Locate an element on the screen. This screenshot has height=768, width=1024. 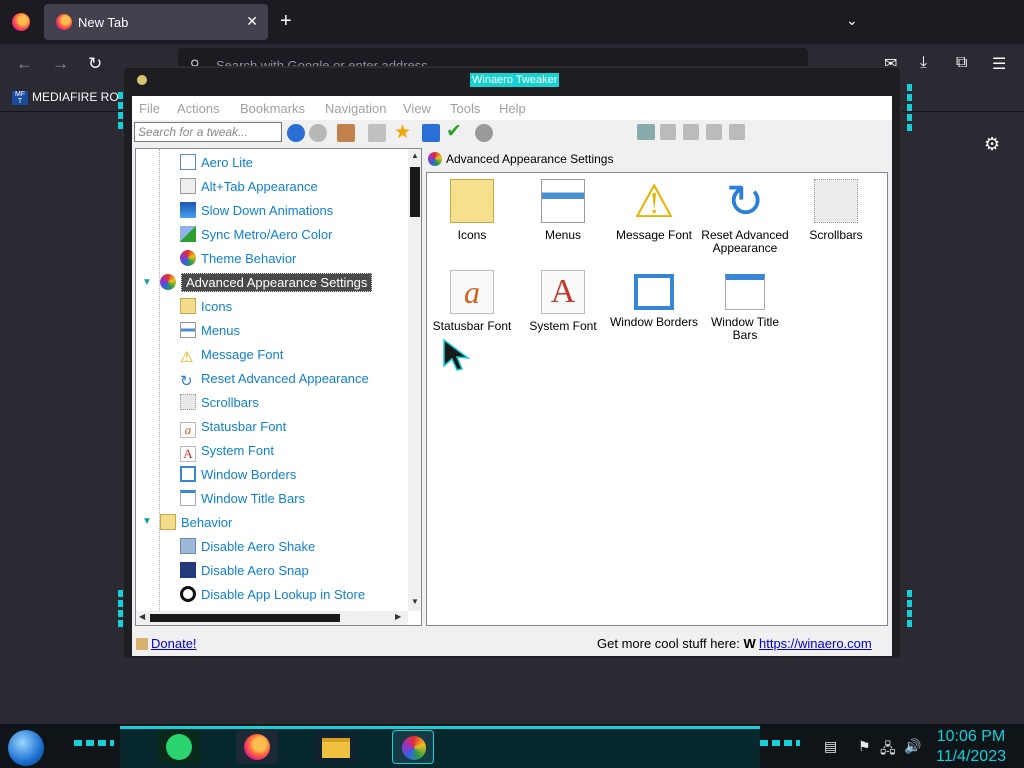
taskbar-notes-app is located at coordinates (179, 747).